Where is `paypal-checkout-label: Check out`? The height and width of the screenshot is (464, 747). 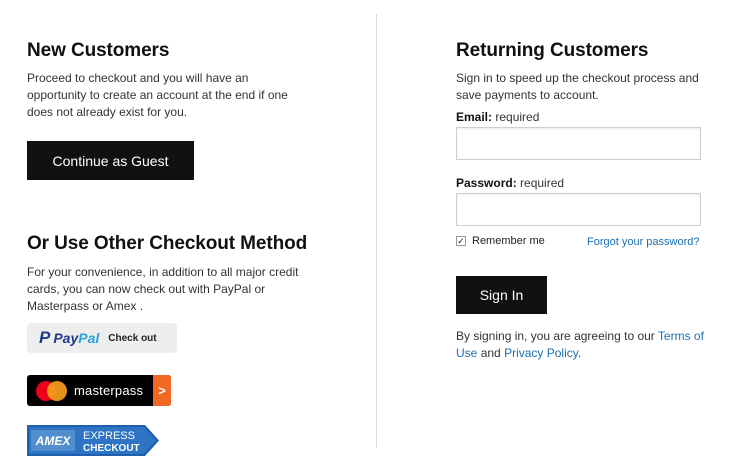 paypal-checkout-label: Check out is located at coordinates (132, 338).